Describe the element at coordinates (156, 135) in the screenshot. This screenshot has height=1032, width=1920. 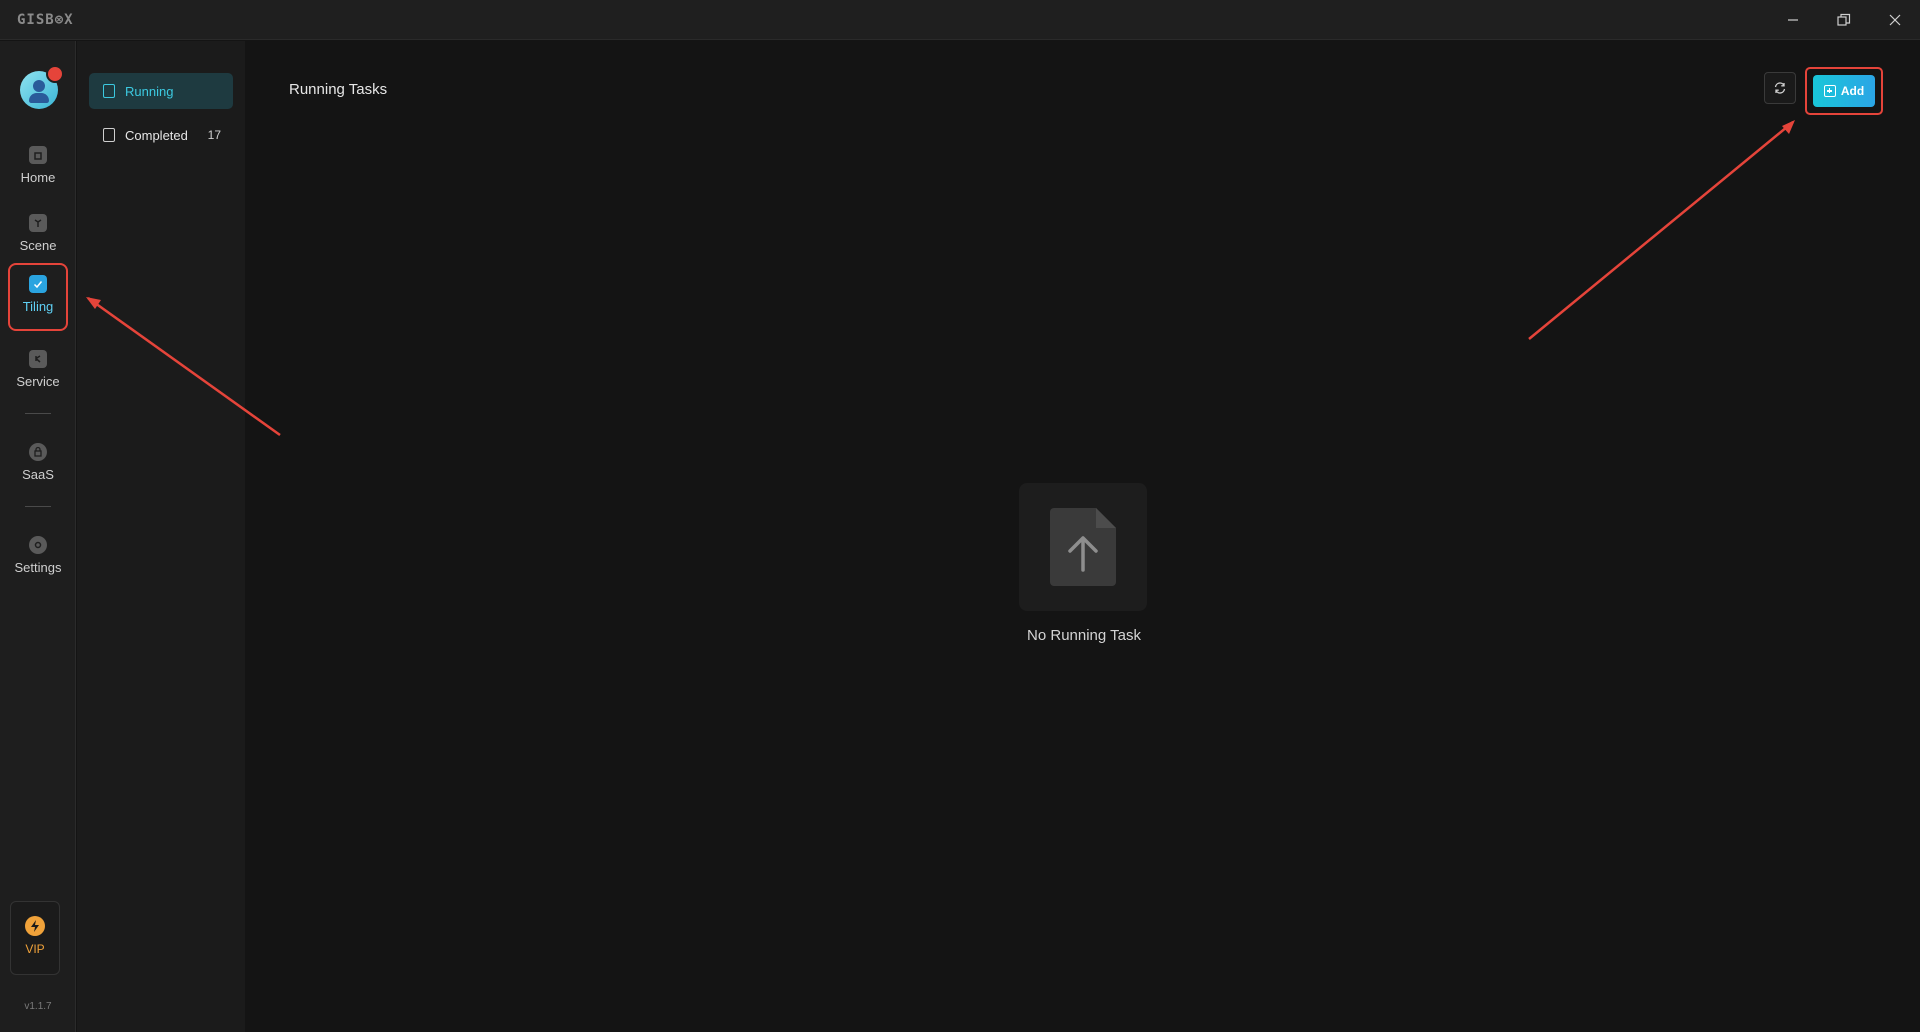
I see `filter-label: Completed` at that location.